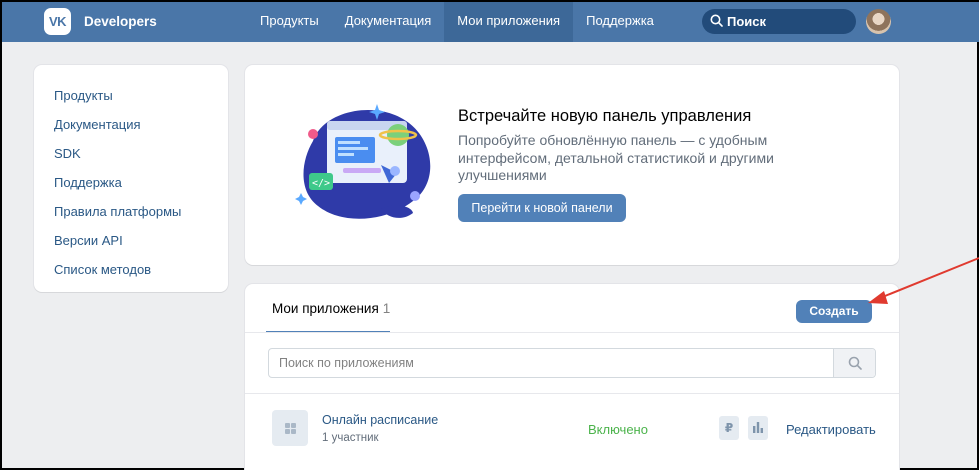  What do you see at coordinates (350, 438) in the screenshot?
I see `app-members-count: 1 участник` at bounding box center [350, 438].